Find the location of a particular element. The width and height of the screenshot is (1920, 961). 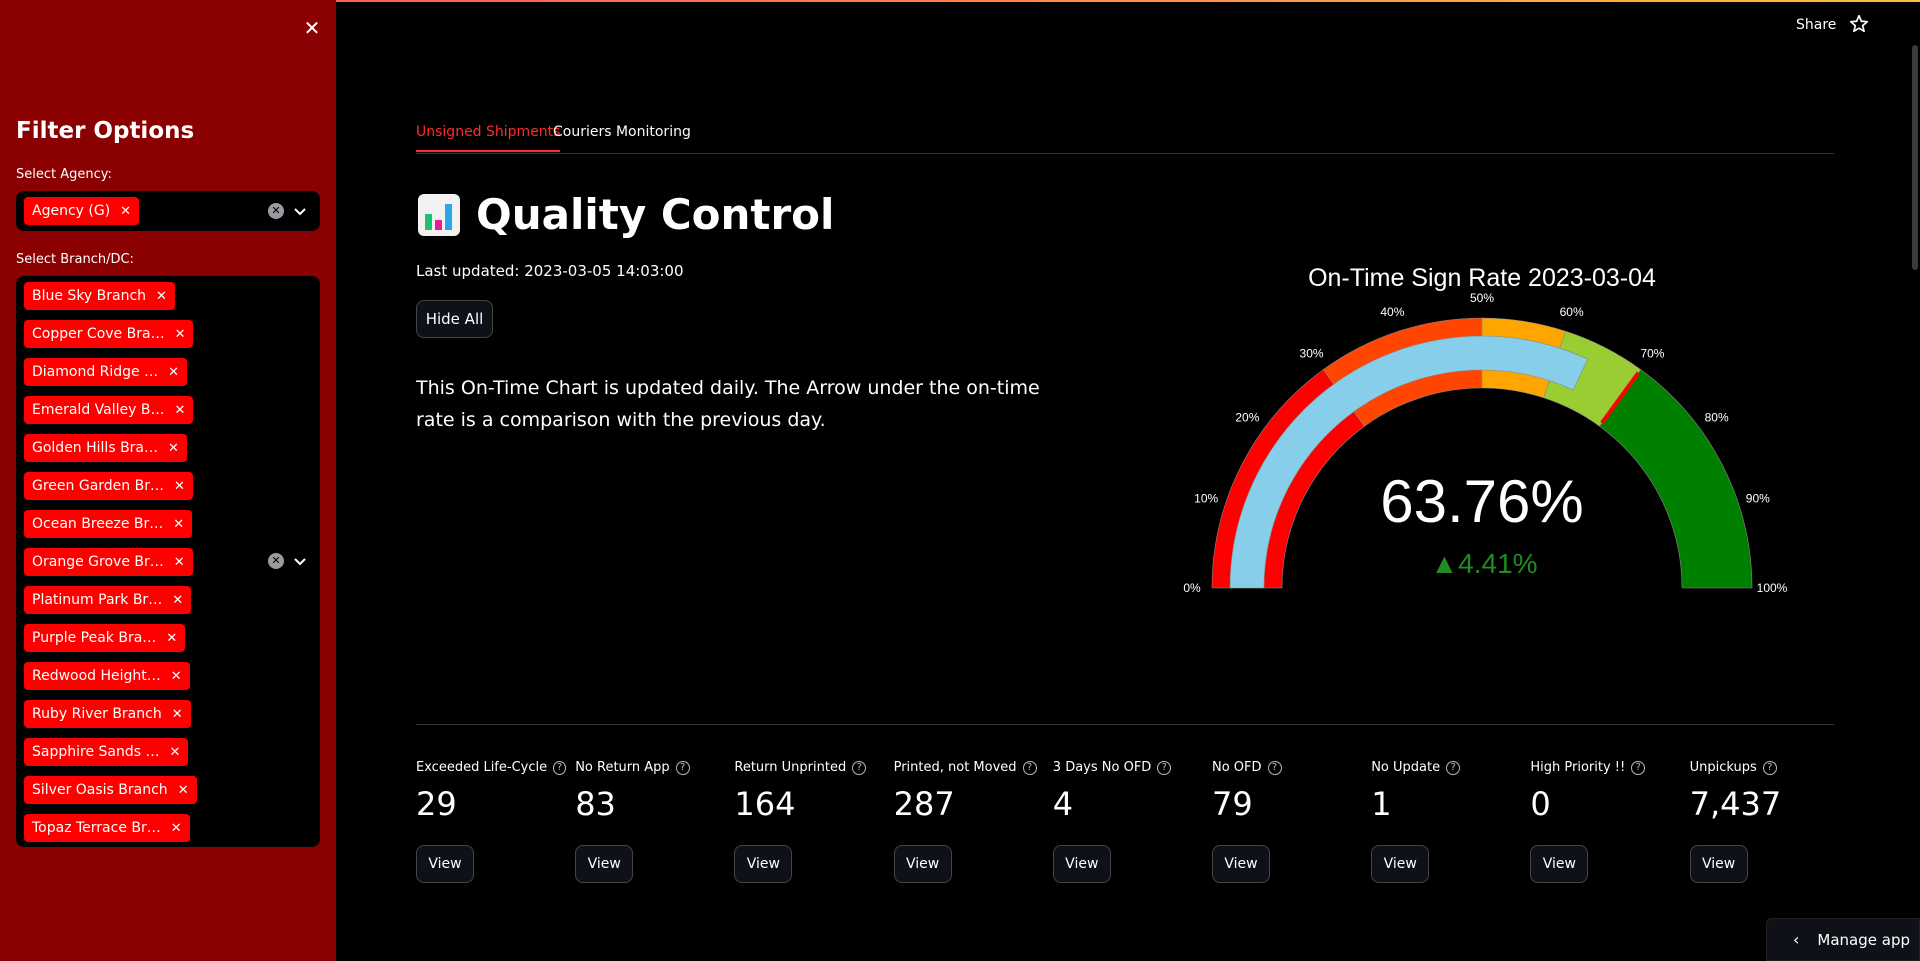

branch-tag: Ocean Breeze Br… ✕ is located at coordinates (108, 524).